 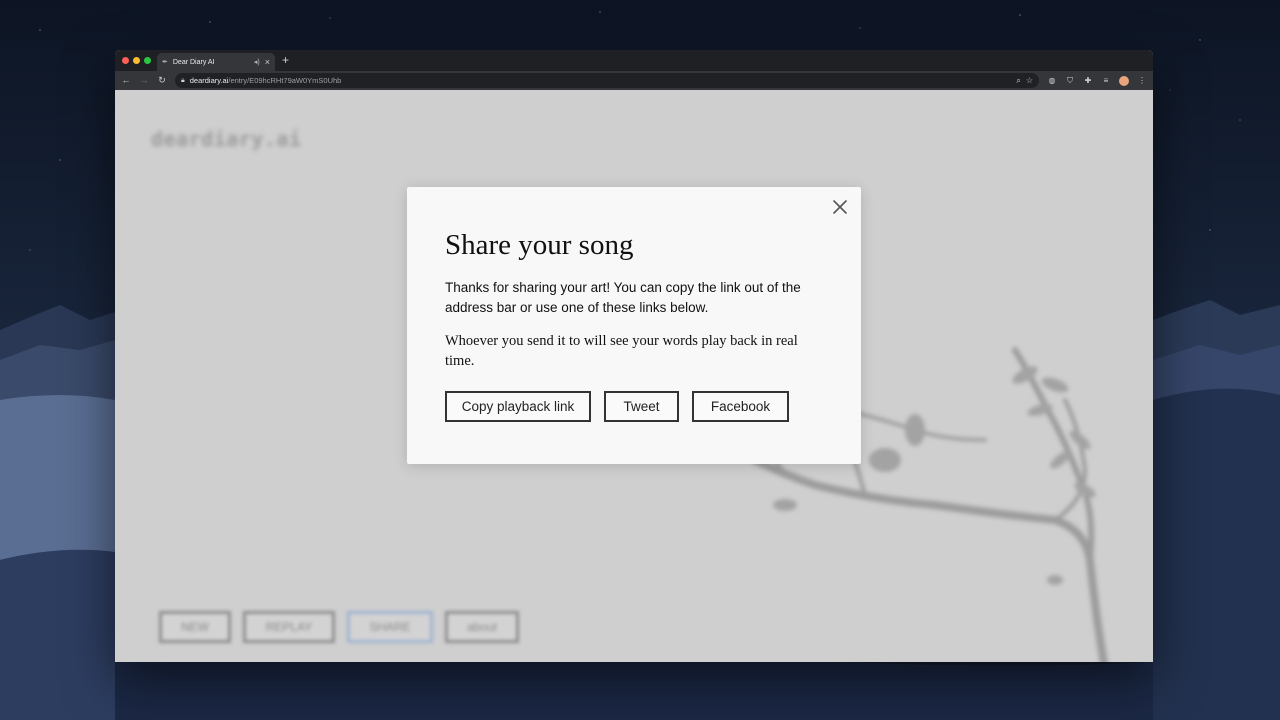 I want to click on new-tab-button: +, so click(x=285, y=60).